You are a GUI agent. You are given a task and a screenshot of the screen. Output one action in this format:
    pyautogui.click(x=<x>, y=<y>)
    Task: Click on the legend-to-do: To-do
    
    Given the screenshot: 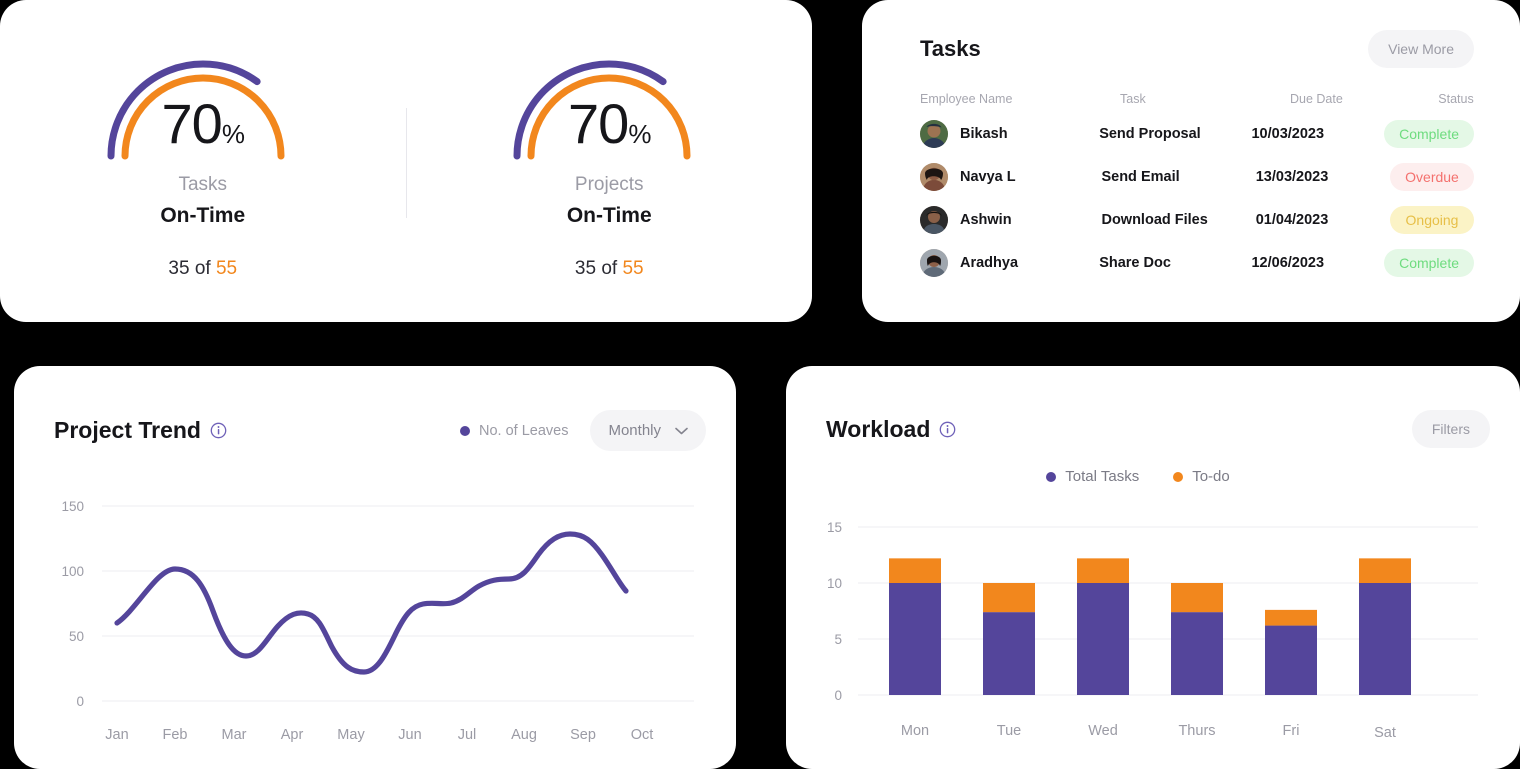 What is the action you would take?
    pyautogui.click(x=1201, y=476)
    